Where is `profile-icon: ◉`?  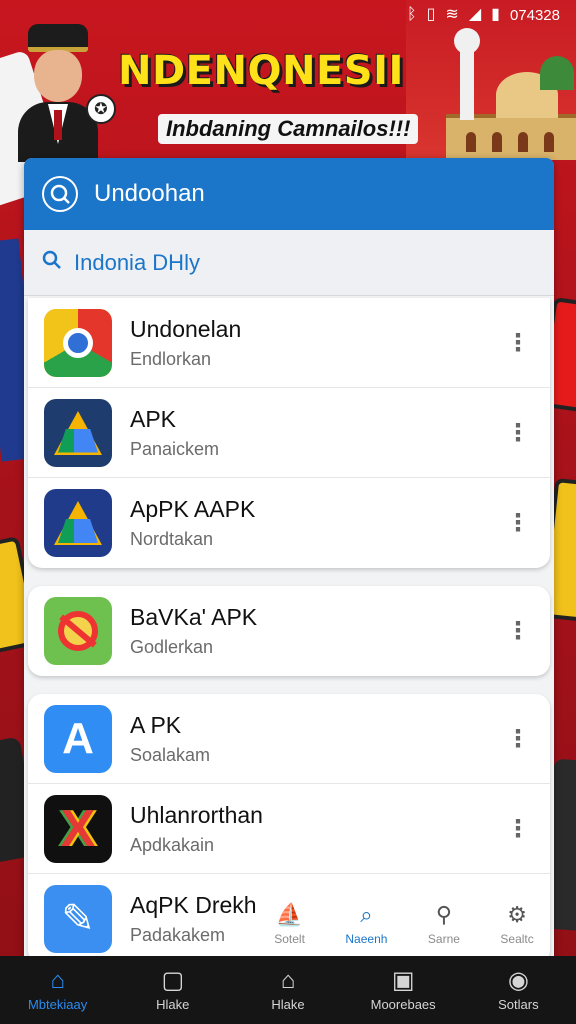 profile-icon: ◉ is located at coordinates (518, 980).